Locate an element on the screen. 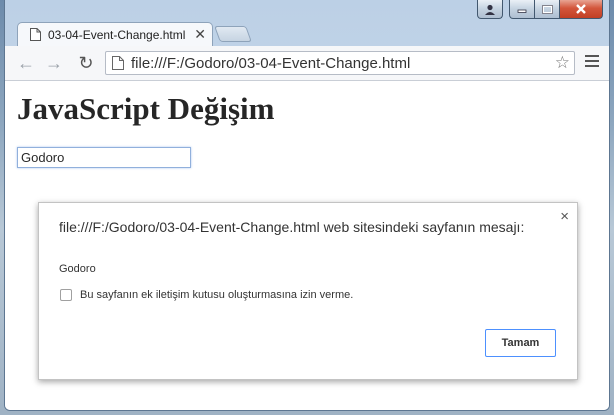 This screenshot has height=415, width=614. close-icon is located at coordinates (581, 9).